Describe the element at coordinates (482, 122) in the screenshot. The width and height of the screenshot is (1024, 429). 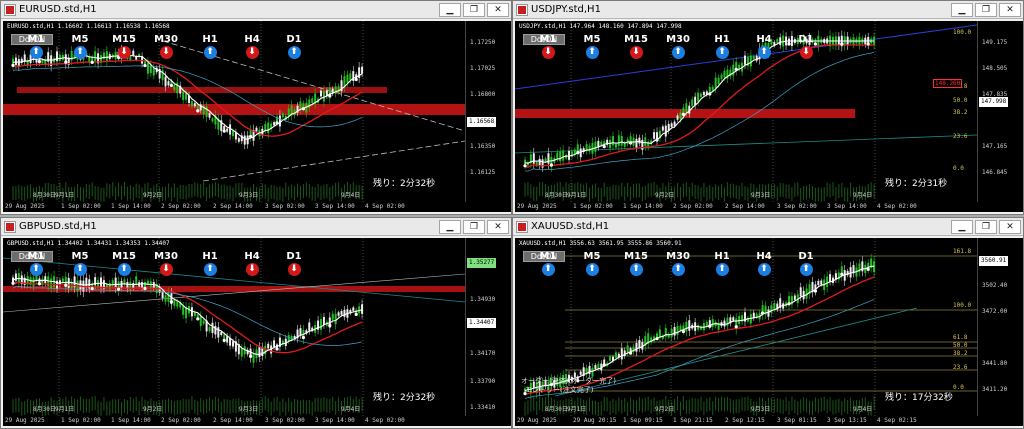
I see `current-price-label: 1.16568` at that location.